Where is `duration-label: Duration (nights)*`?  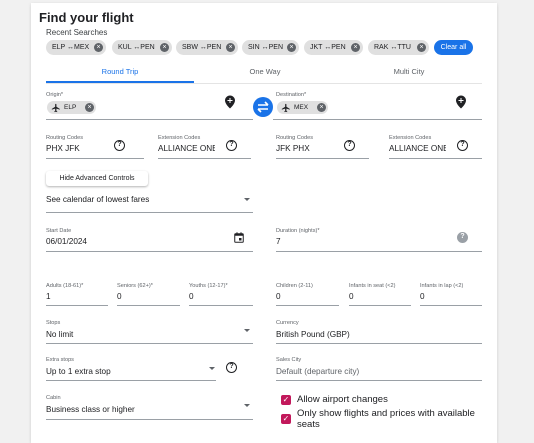
duration-label: Duration (nights)* is located at coordinates (298, 231).